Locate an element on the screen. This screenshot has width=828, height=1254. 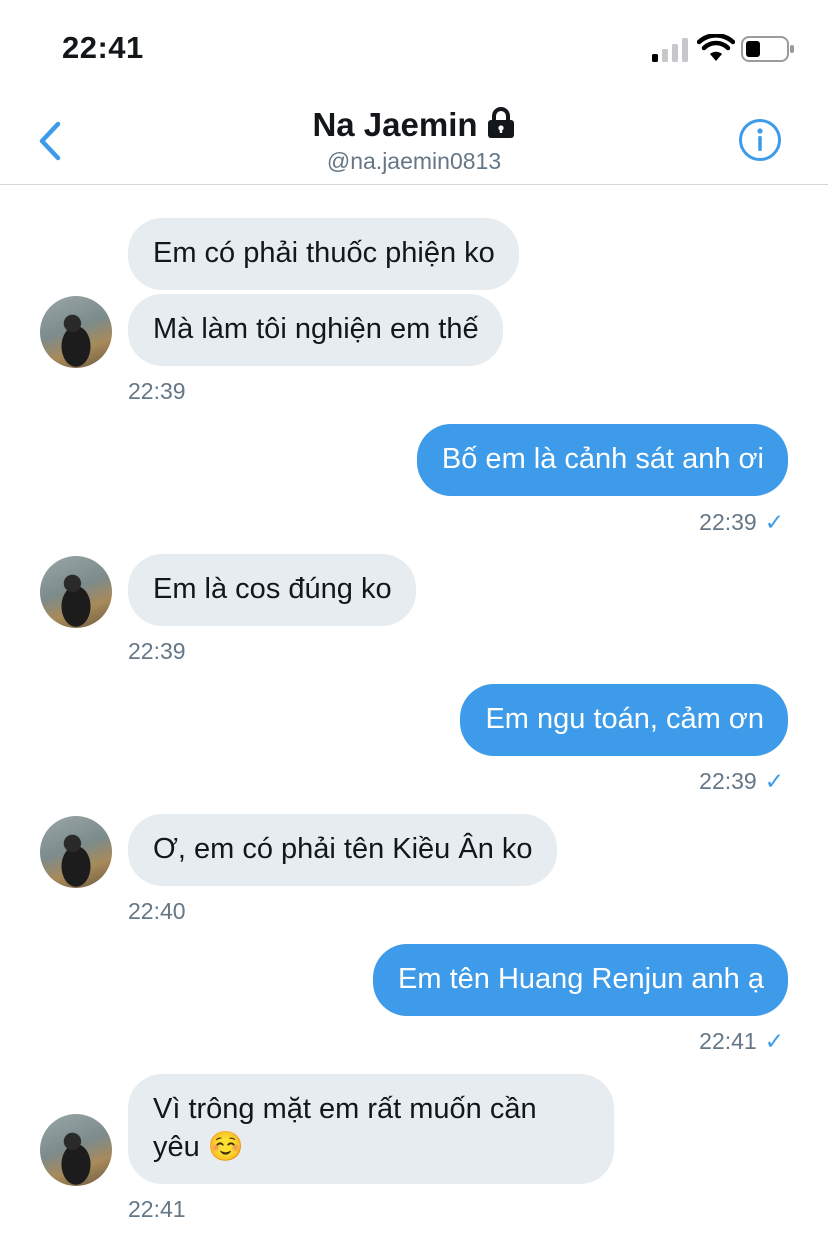
message-bubble: Vì trông mặt em rất muốn cần yêu ☺️ is located at coordinates (371, 1129).